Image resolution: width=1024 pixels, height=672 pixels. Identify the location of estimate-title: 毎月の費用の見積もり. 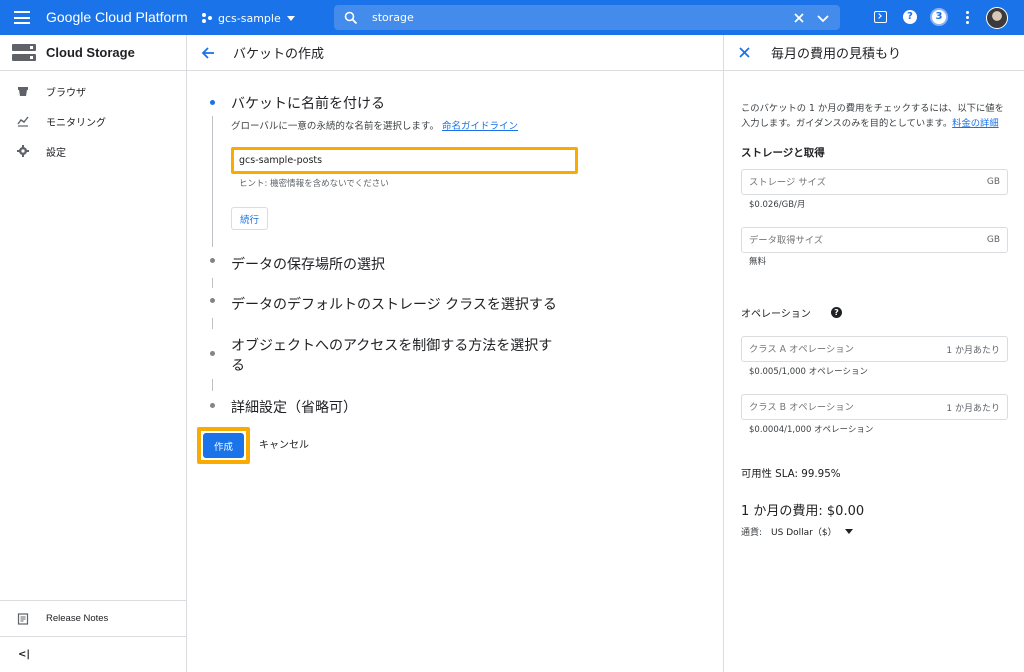
(836, 54).